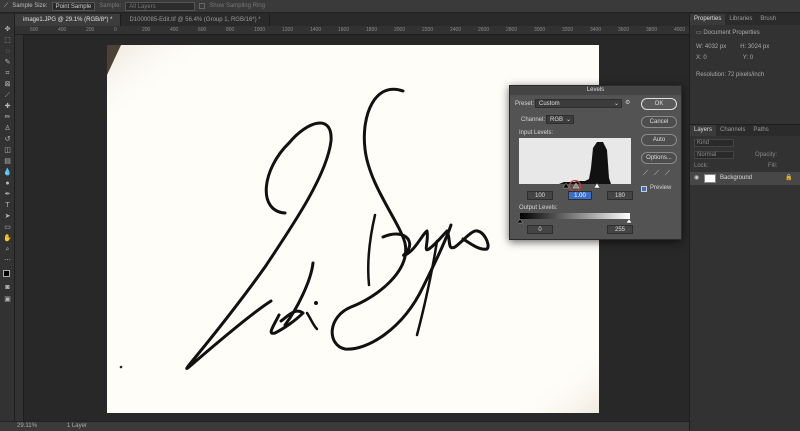  Describe the element at coordinates (525, 104) in the screenshot. I see `preset-label: Preset:` at that location.